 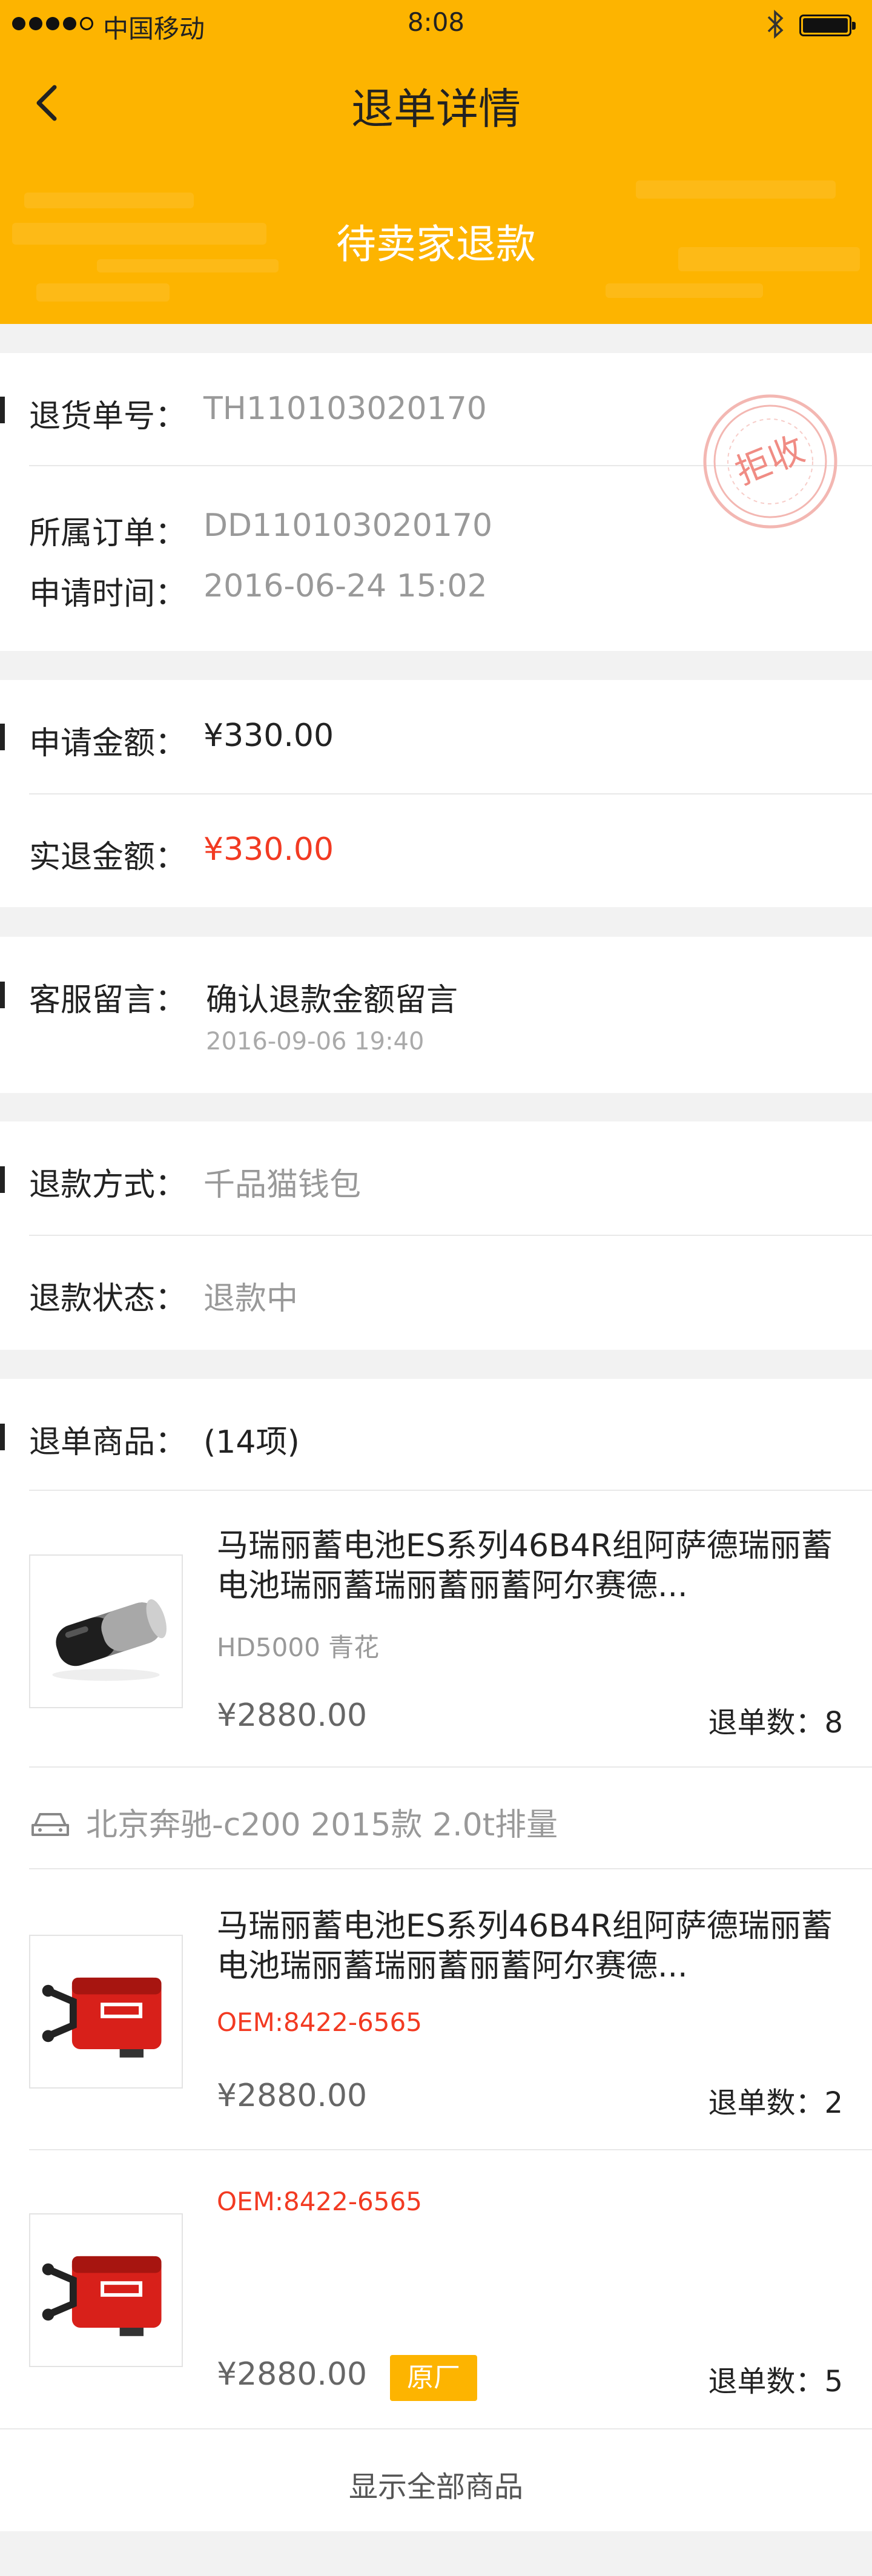 I want to click on show-all-goods-button: 显示全部商品, so click(x=436, y=2484).